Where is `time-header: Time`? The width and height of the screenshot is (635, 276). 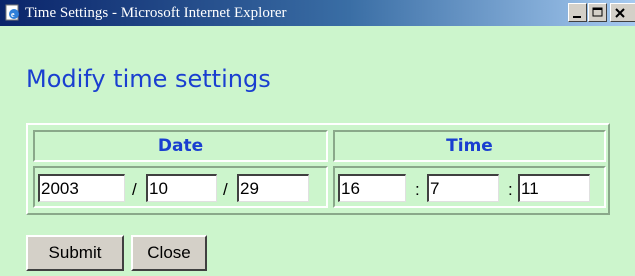 time-header: Time is located at coordinates (469, 146).